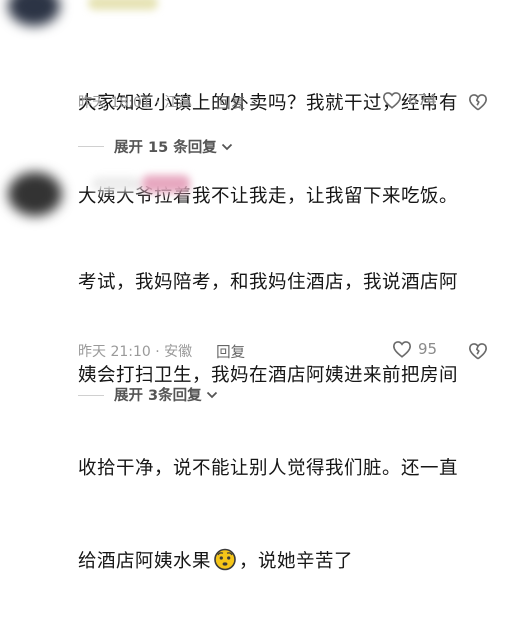  What do you see at coordinates (225, 559) in the screenshot?
I see `face-emoji-icon` at bounding box center [225, 559].